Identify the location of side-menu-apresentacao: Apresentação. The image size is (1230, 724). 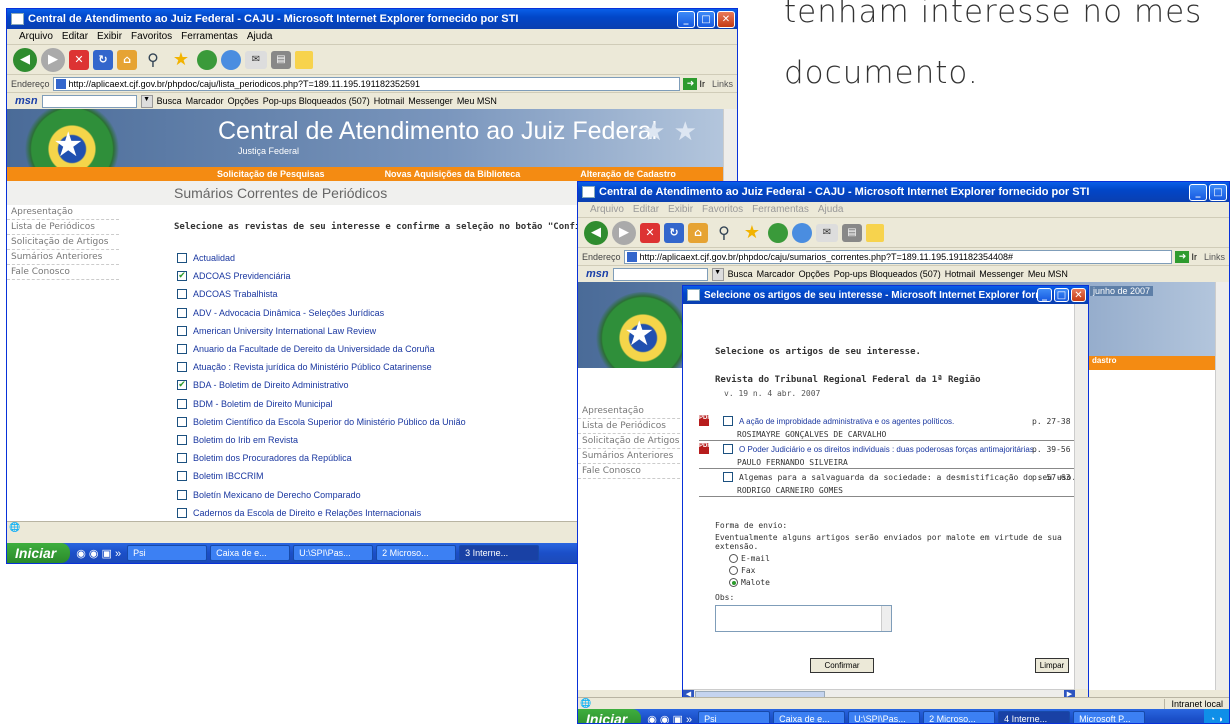
(634, 411).